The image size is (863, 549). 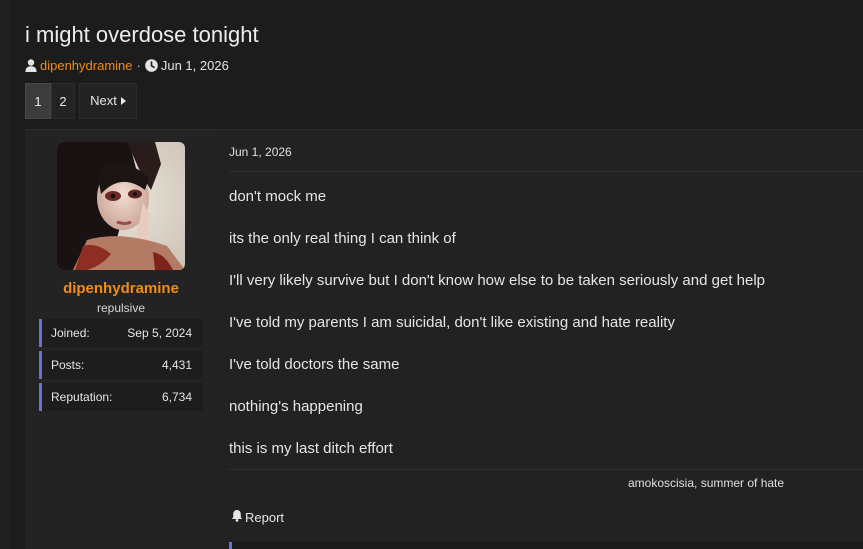 What do you see at coordinates (121, 308) in the screenshot?
I see `user-title: repulsive` at bounding box center [121, 308].